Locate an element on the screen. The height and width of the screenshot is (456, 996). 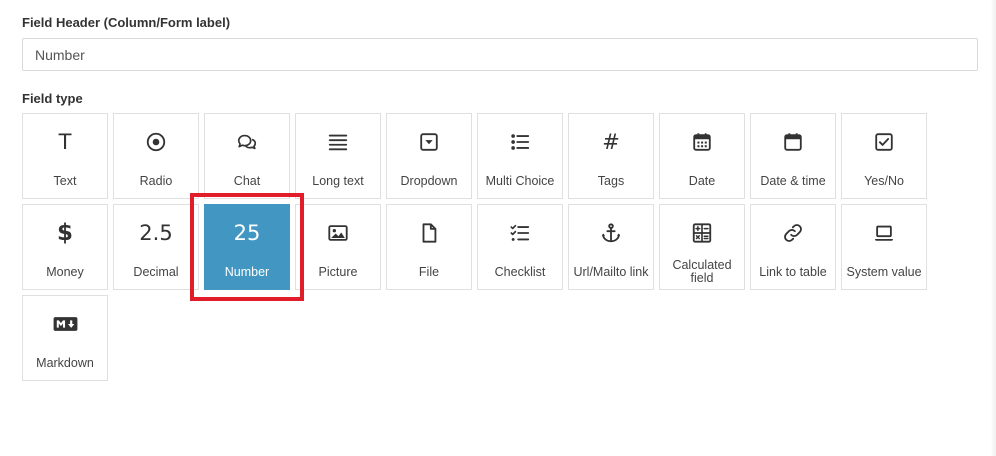
field-type-label: Field type is located at coordinates (52, 98).